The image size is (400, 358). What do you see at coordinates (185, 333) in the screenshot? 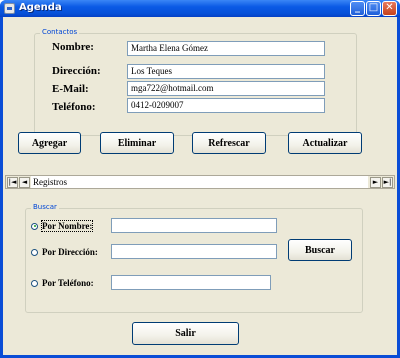
I see `salir-button: Salir` at bounding box center [185, 333].